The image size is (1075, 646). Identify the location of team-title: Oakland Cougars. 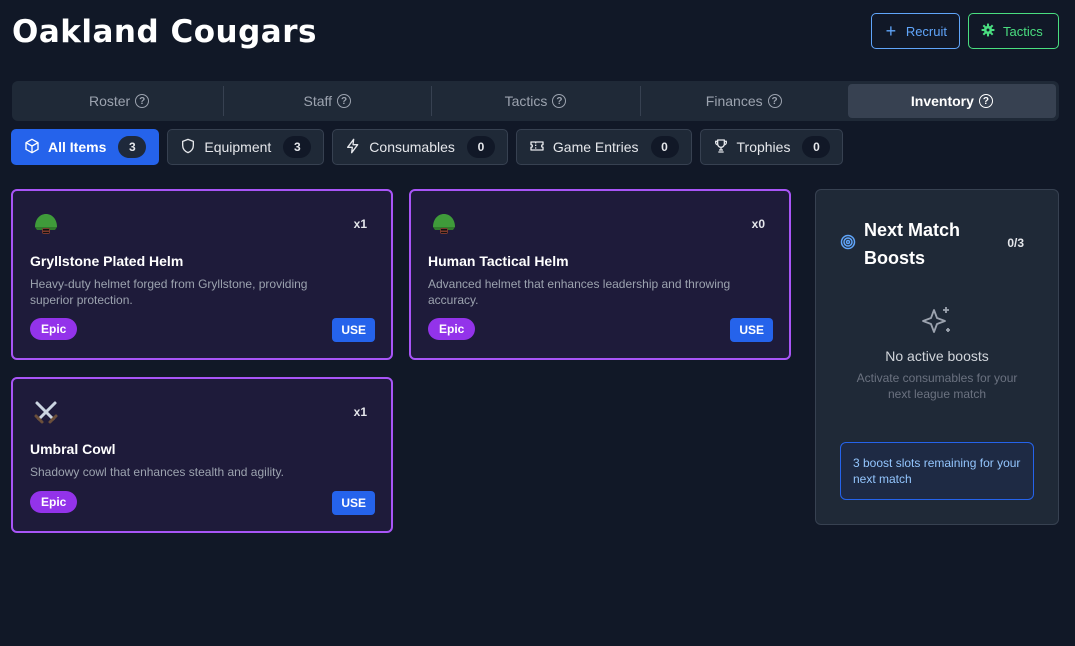
(164, 32).